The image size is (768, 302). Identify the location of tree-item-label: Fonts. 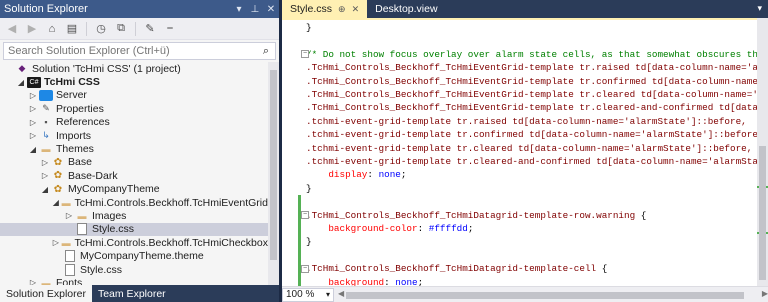
(69, 280).